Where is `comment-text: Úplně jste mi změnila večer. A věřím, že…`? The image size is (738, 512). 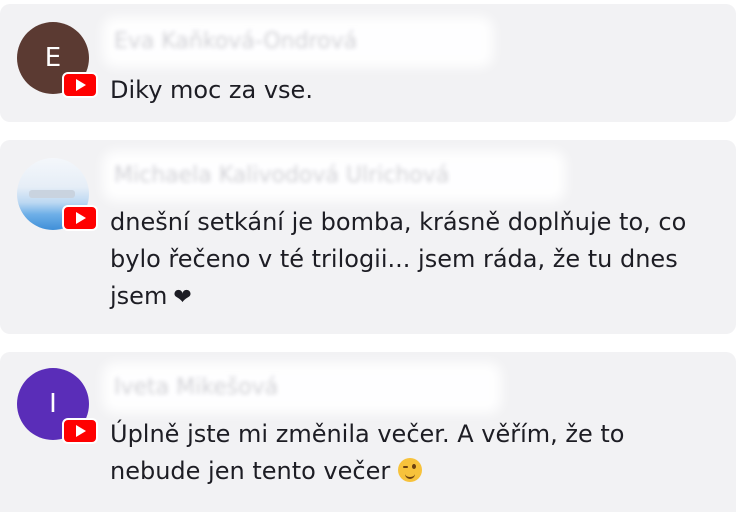 comment-text: Úplně jste mi změnila večer. A věřím, že… is located at coordinates (367, 452).